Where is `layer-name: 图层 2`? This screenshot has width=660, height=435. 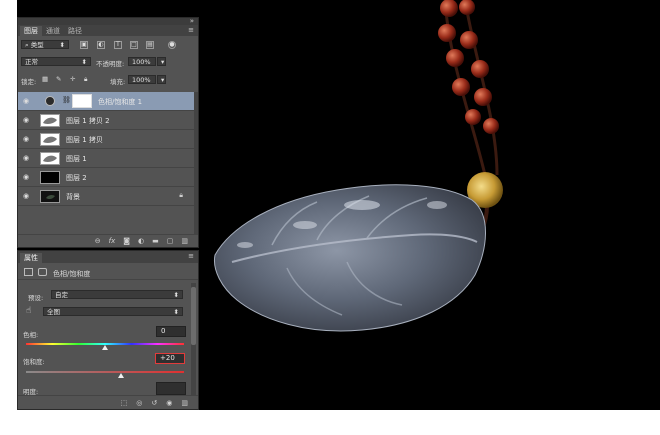 layer-name: 图层 2 is located at coordinates (76, 178).